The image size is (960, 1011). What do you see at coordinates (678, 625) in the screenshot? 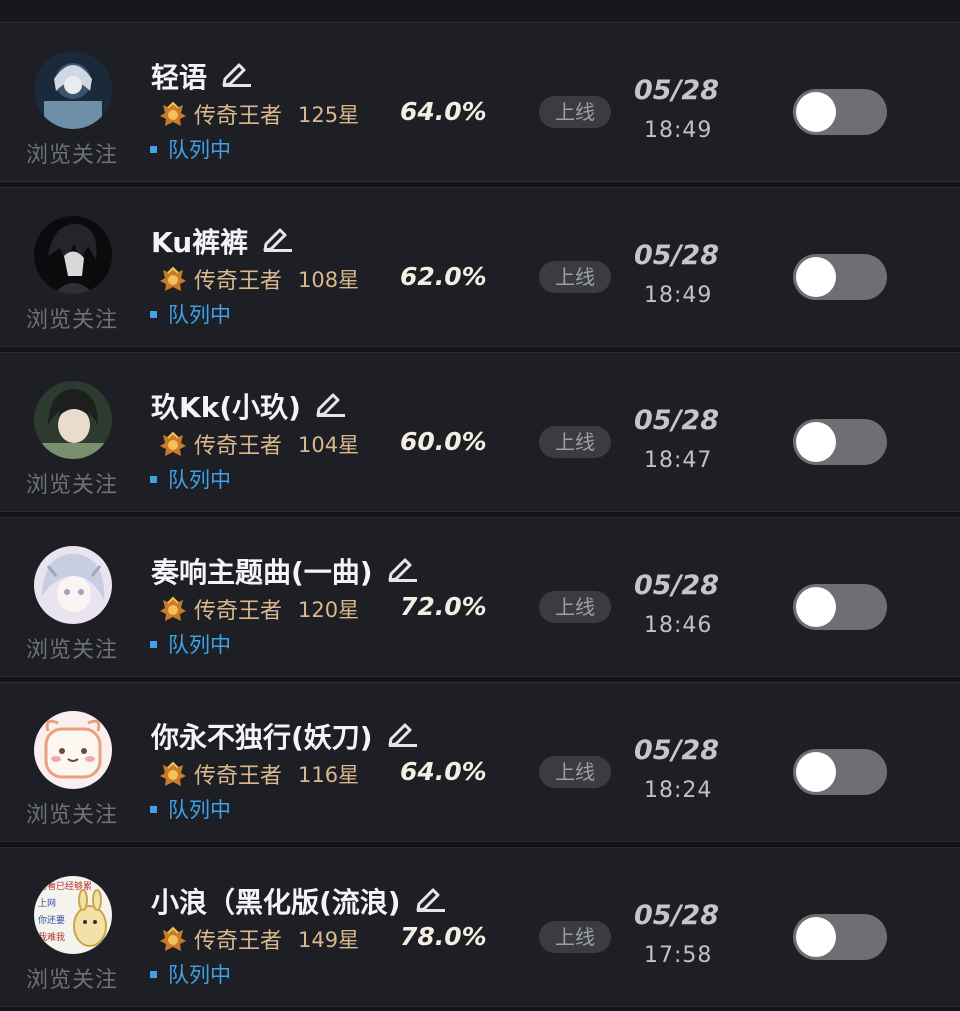
I see `last-time: 18:46` at bounding box center [678, 625].